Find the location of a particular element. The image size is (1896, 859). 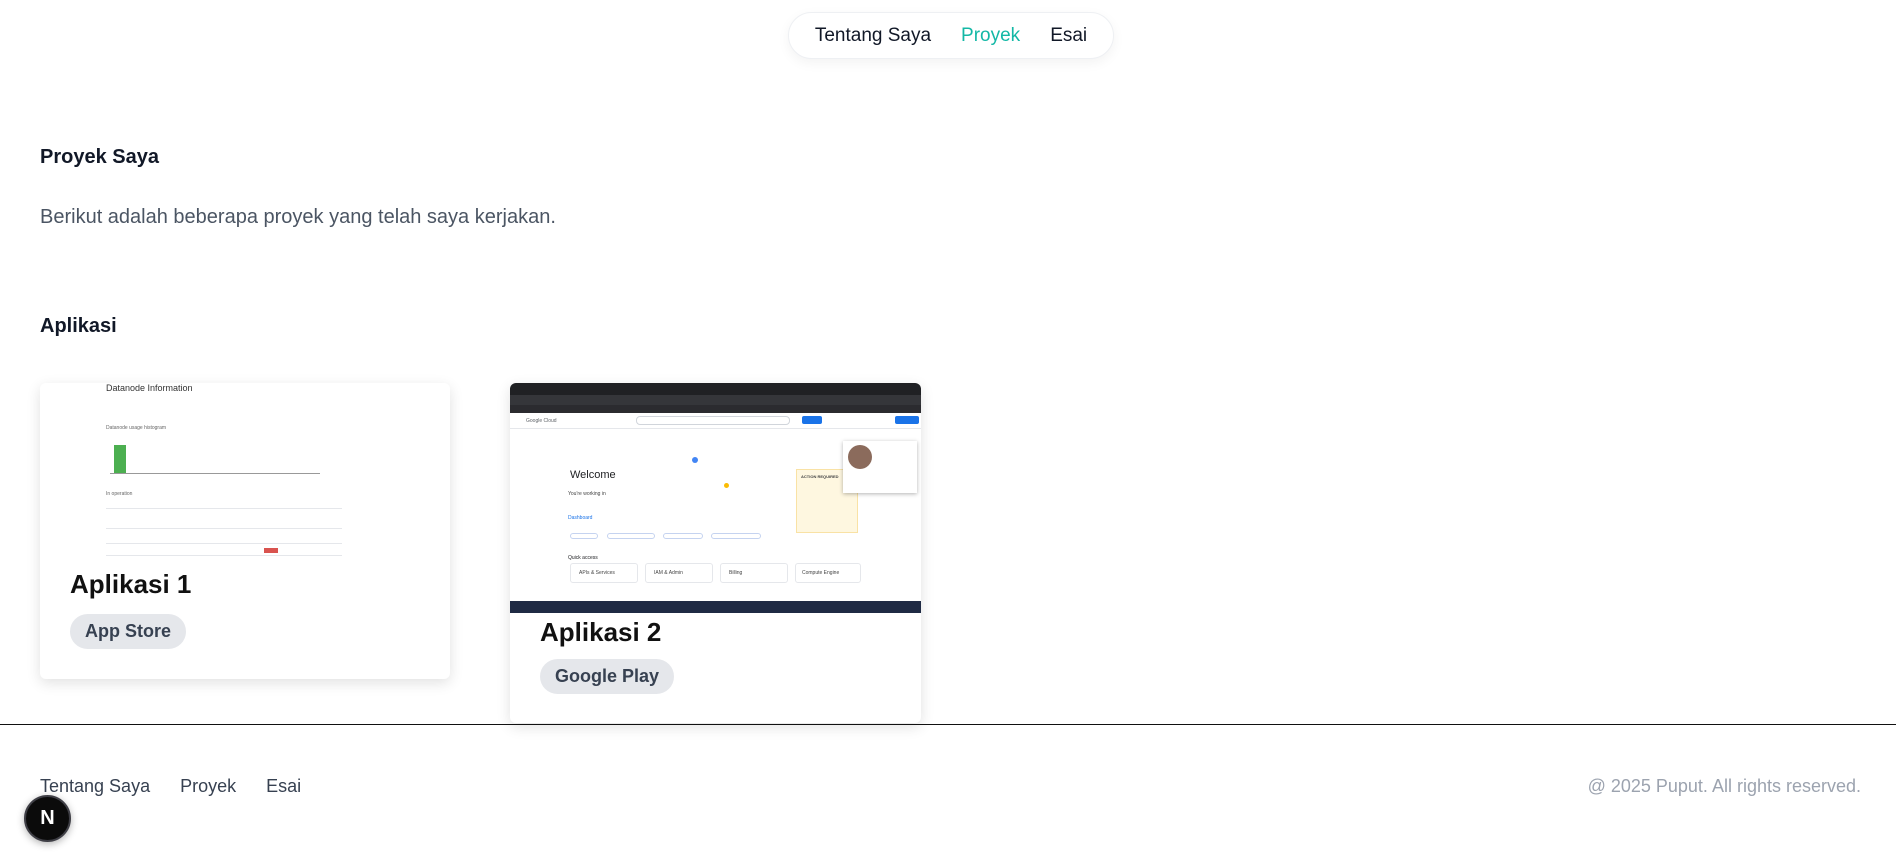

thumb-working-in: You're working in is located at coordinates (587, 494).